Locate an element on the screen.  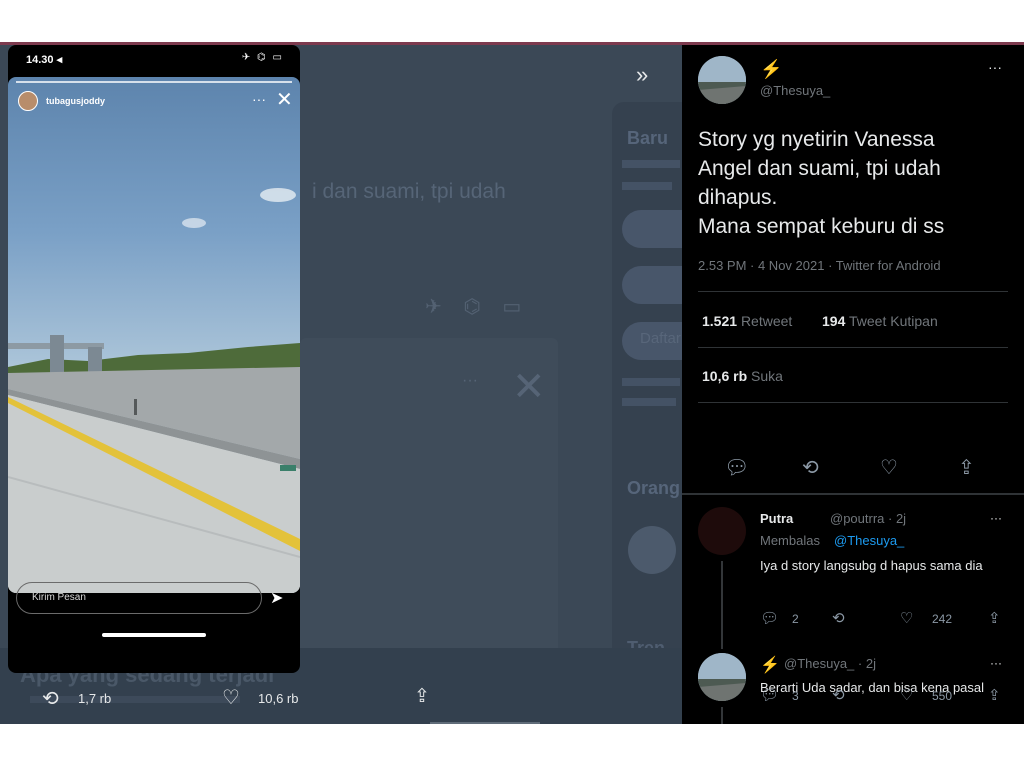
dimmed-status-icons: ✈ ⌬ ▭ is located at coordinates (477, 307).